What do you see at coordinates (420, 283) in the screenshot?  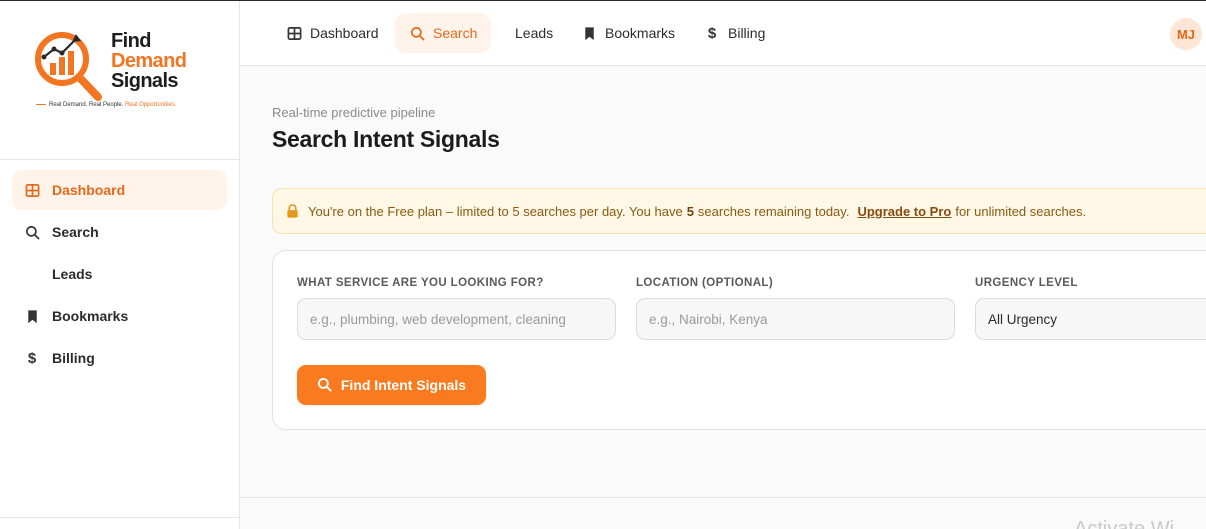 I see `service-label: WHAT SERVICE ARE YOU LOOKING FOR?` at bounding box center [420, 283].